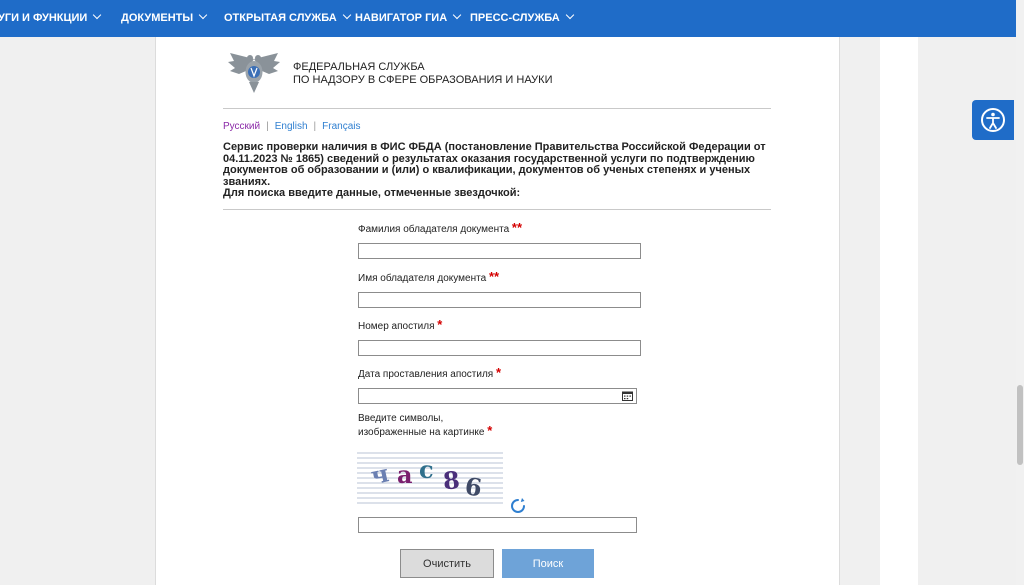  I want to click on captcha-image: ч а с 8 6, so click(430, 477).